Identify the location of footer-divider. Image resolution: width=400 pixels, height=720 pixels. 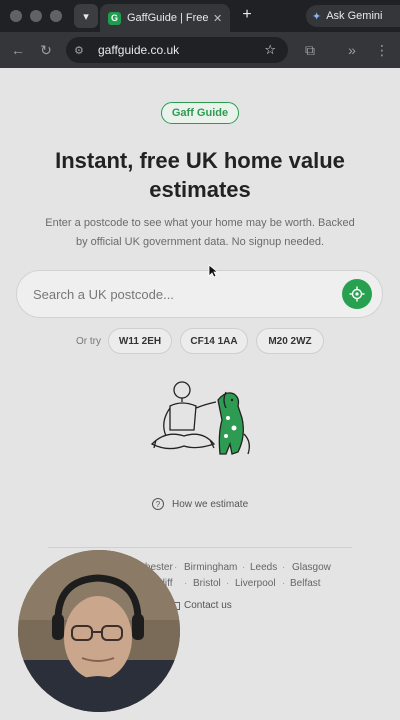
(200, 547).